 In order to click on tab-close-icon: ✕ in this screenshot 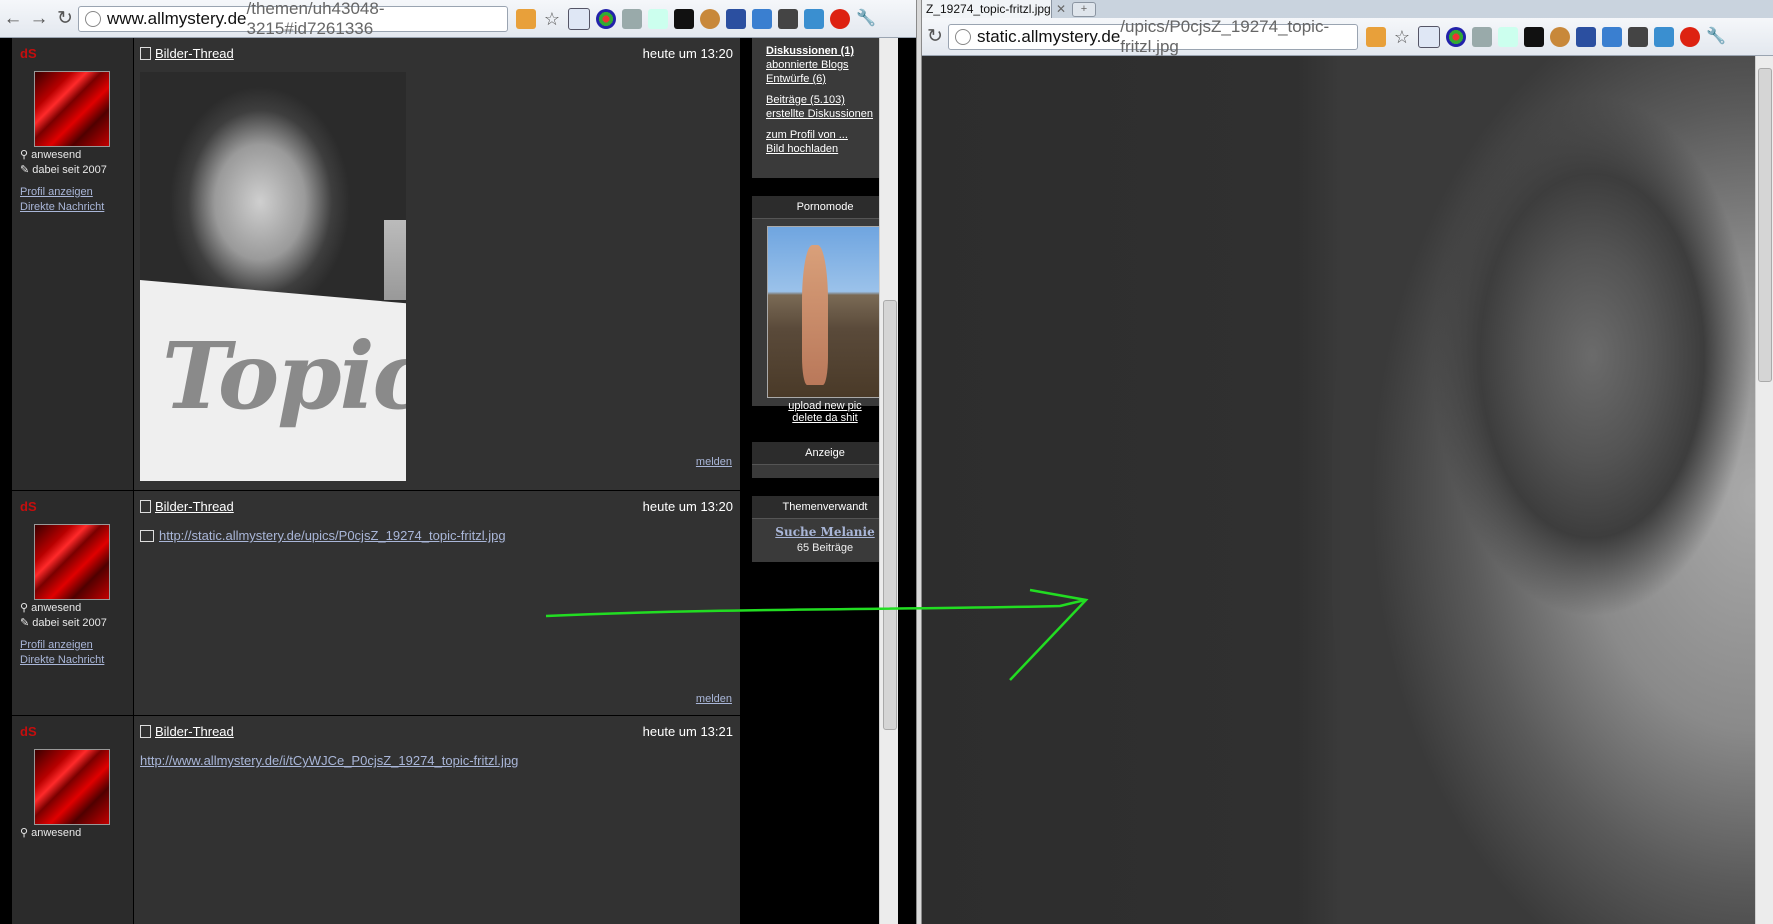, I will do `click(1061, 9)`.